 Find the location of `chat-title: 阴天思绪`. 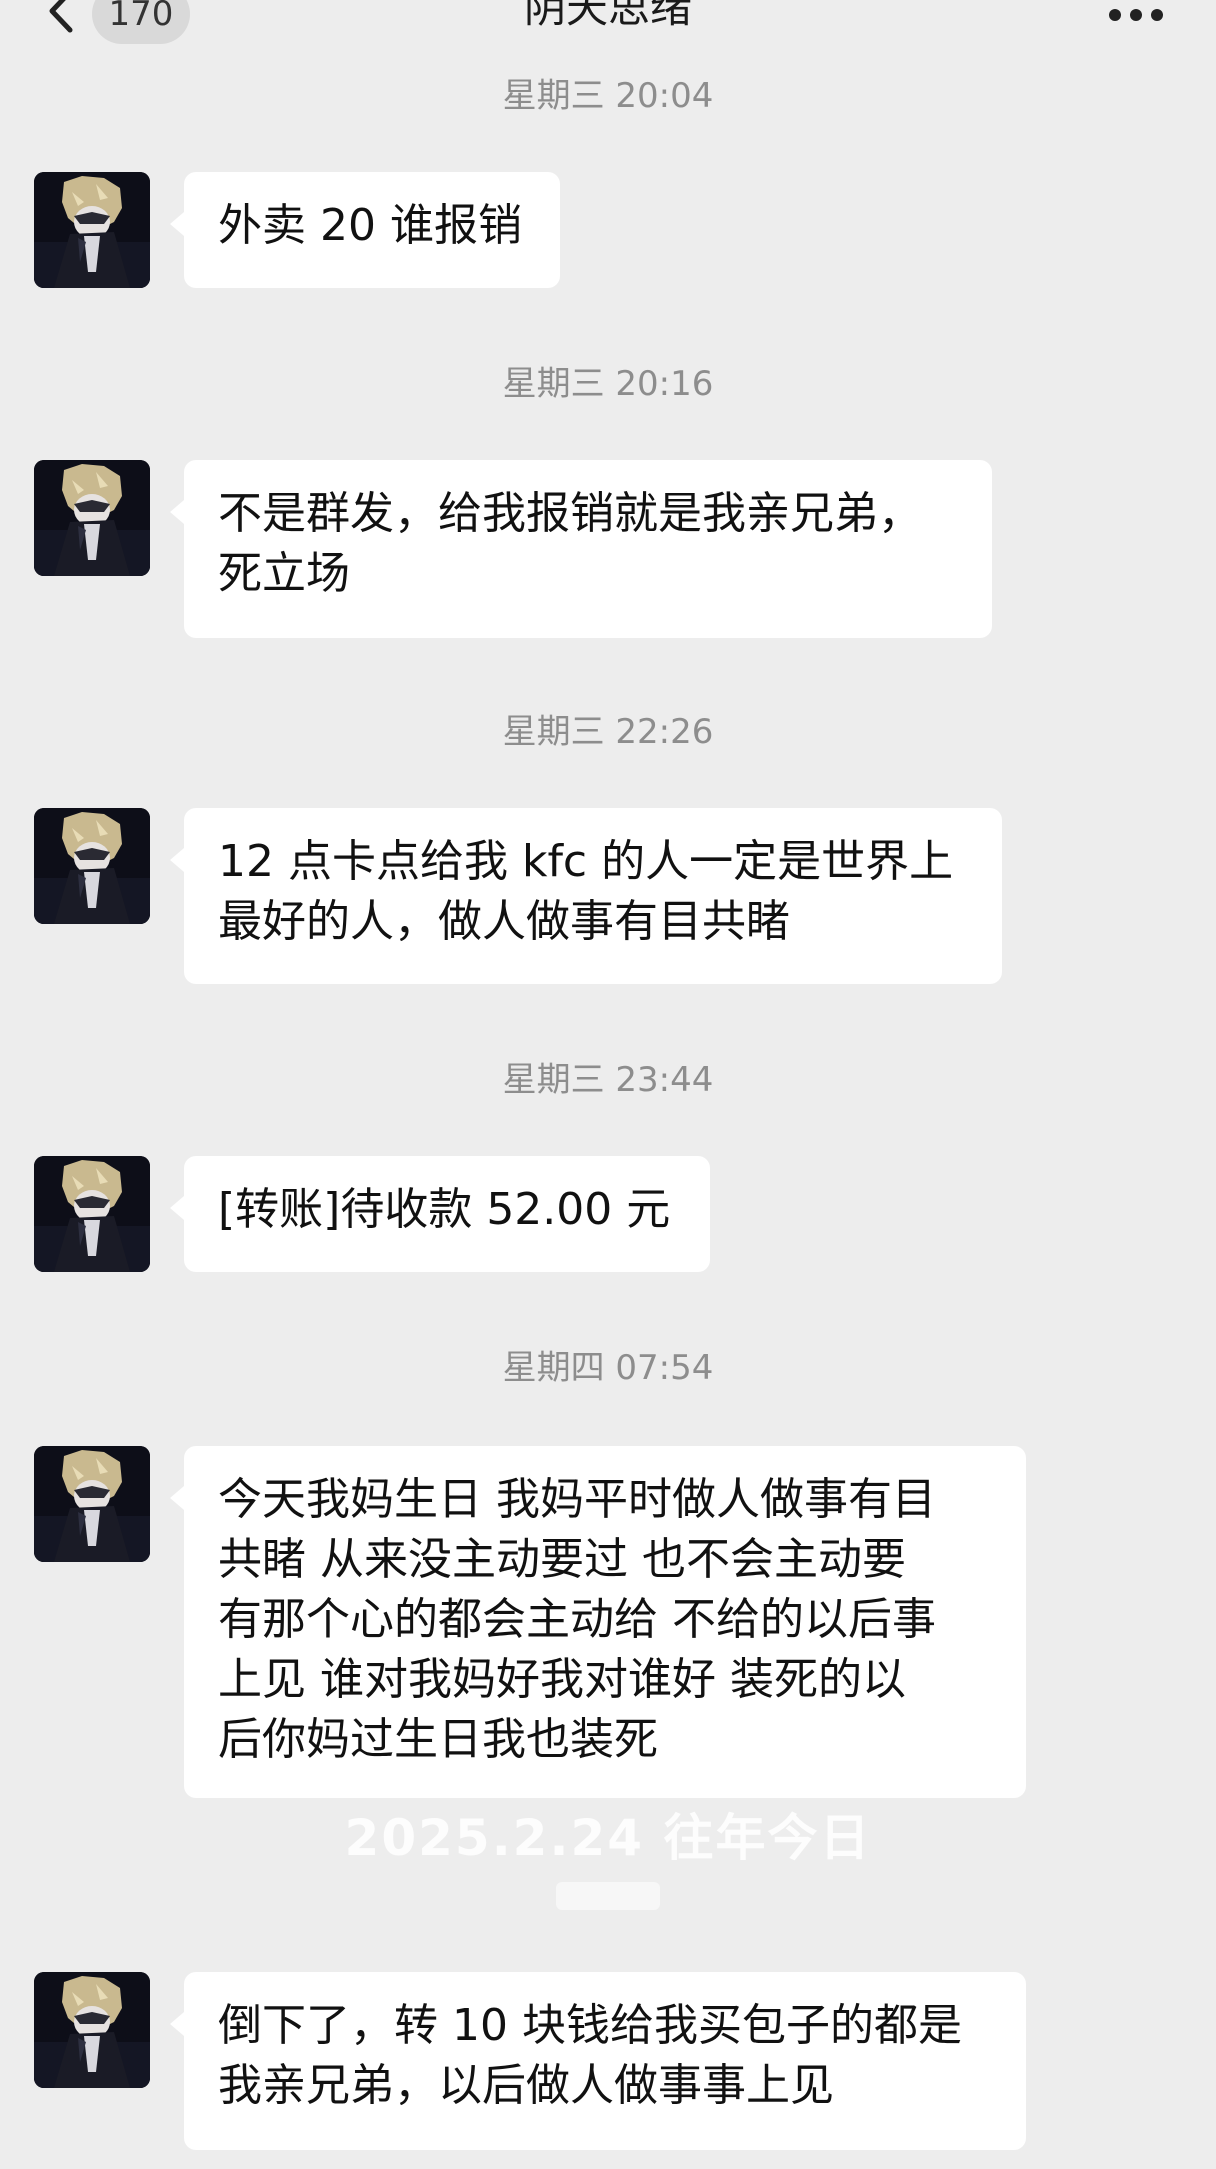

chat-title: 阴天思绪 is located at coordinates (607, 16).